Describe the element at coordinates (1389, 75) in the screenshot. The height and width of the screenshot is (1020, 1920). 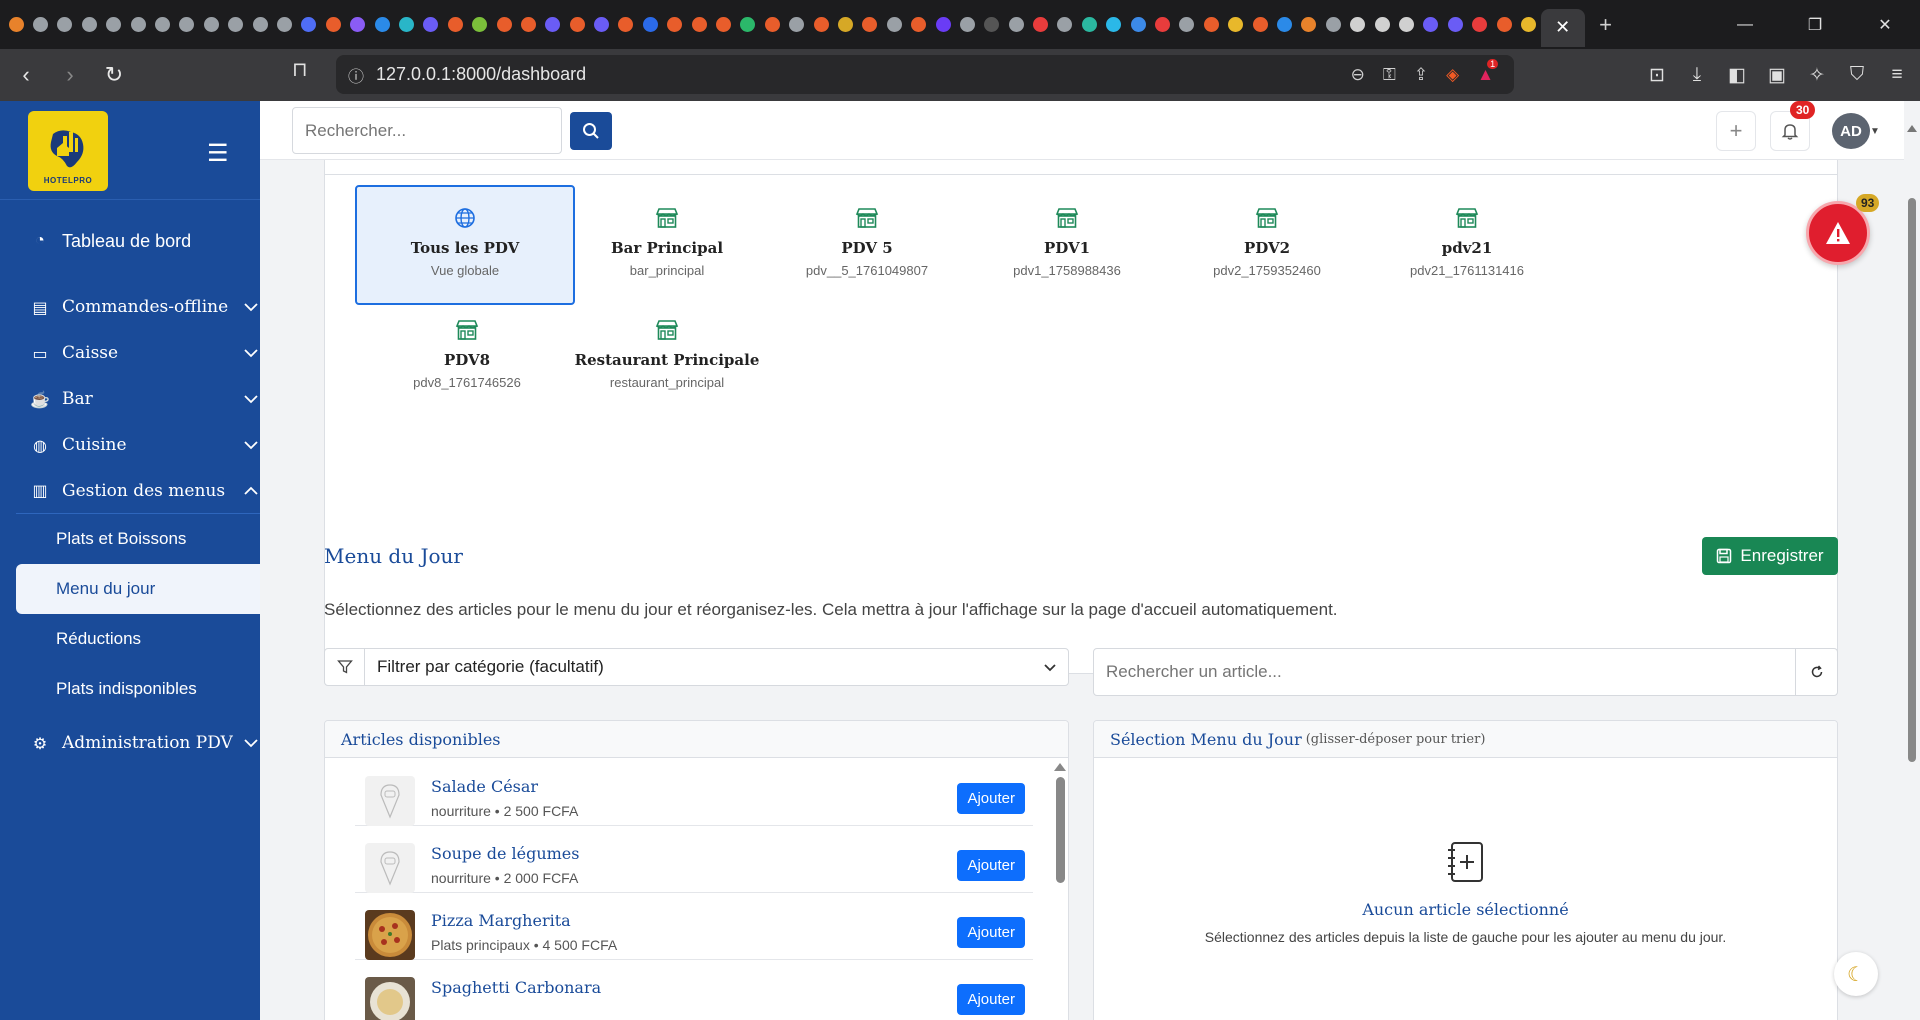
I see `key-icon: ⚿` at that location.